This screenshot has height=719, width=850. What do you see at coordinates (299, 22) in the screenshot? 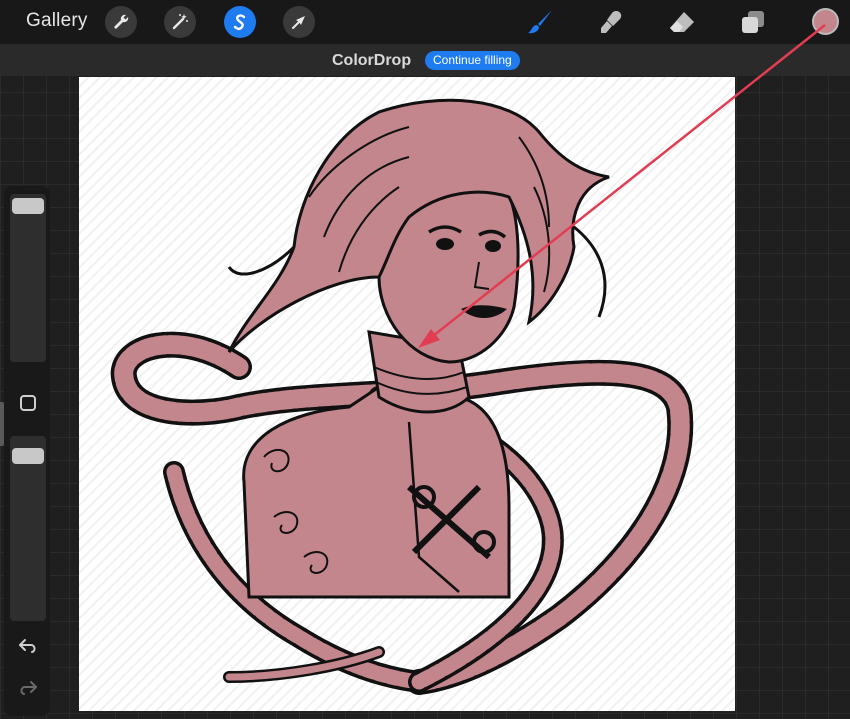
I see `transform-icon` at bounding box center [299, 22].